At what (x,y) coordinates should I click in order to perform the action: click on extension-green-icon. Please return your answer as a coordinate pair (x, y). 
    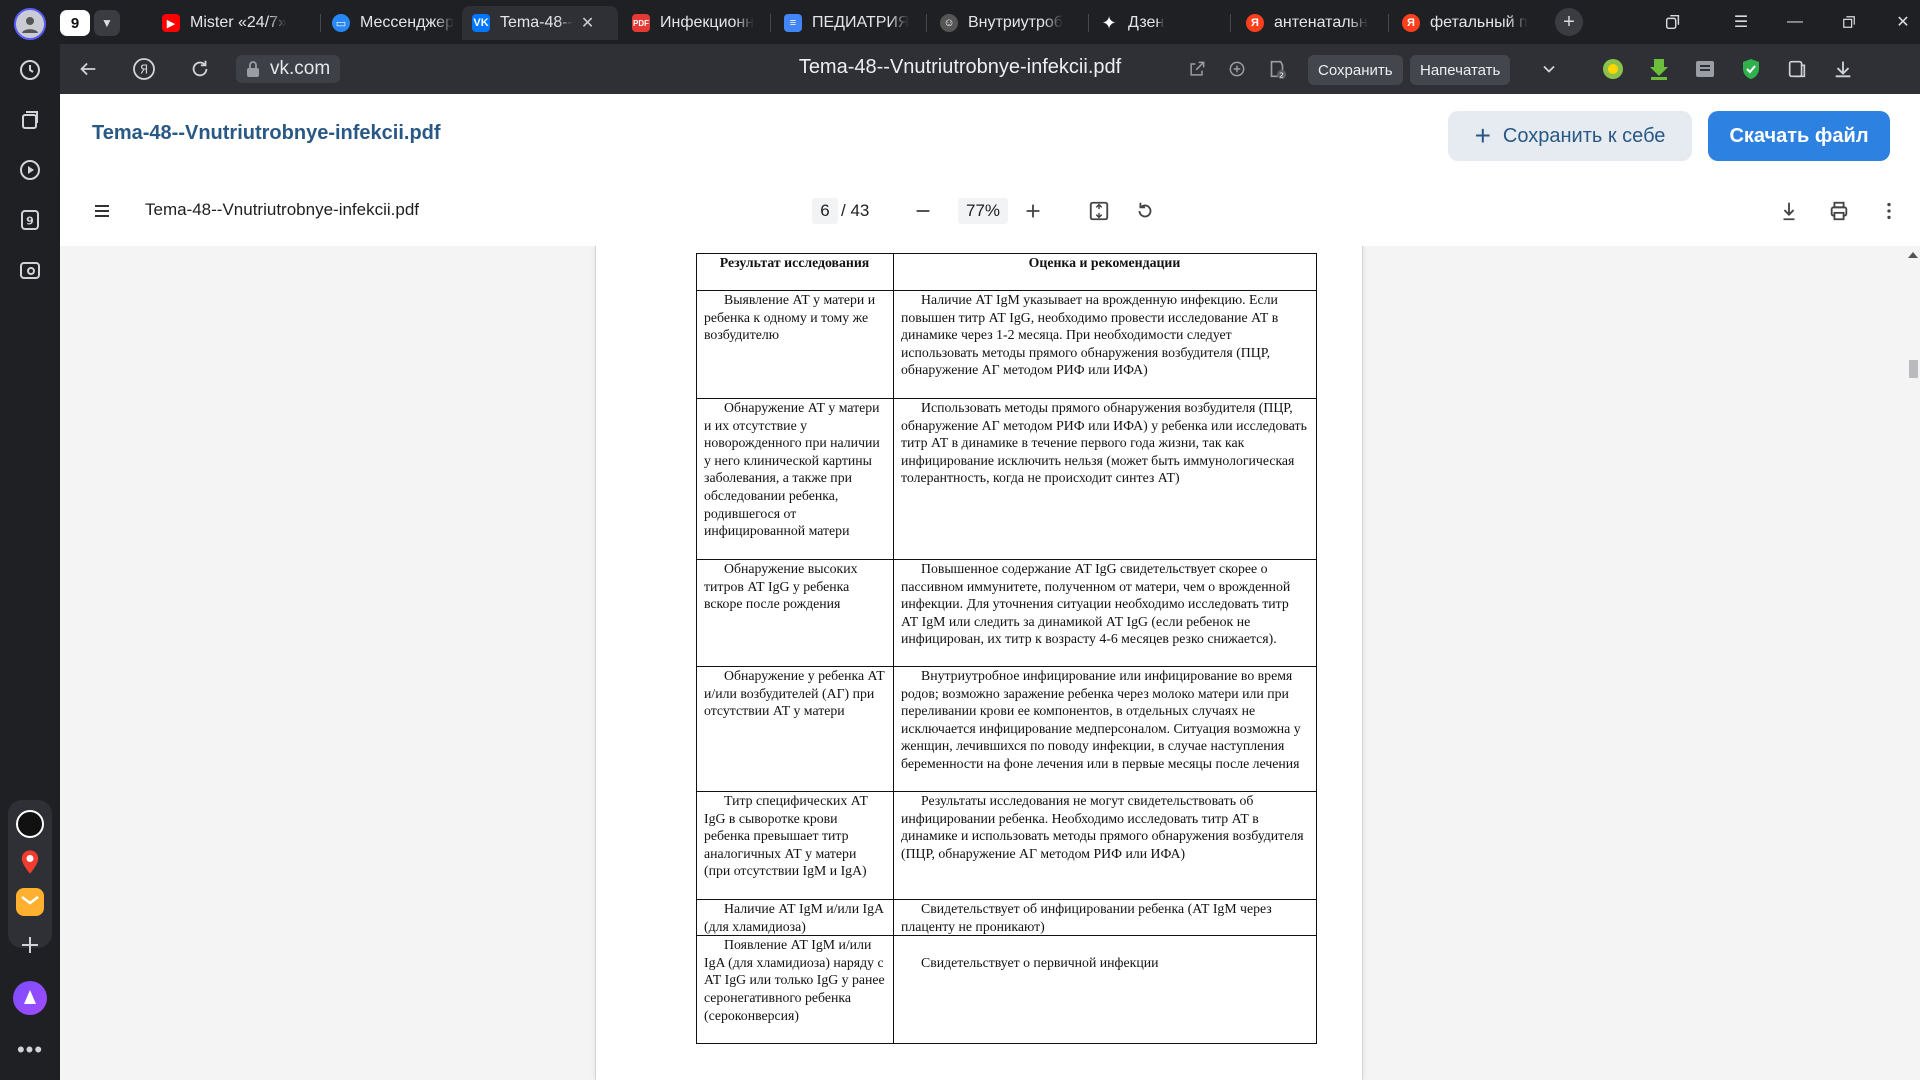
    Looking at the image, I should click on (1613, 69).